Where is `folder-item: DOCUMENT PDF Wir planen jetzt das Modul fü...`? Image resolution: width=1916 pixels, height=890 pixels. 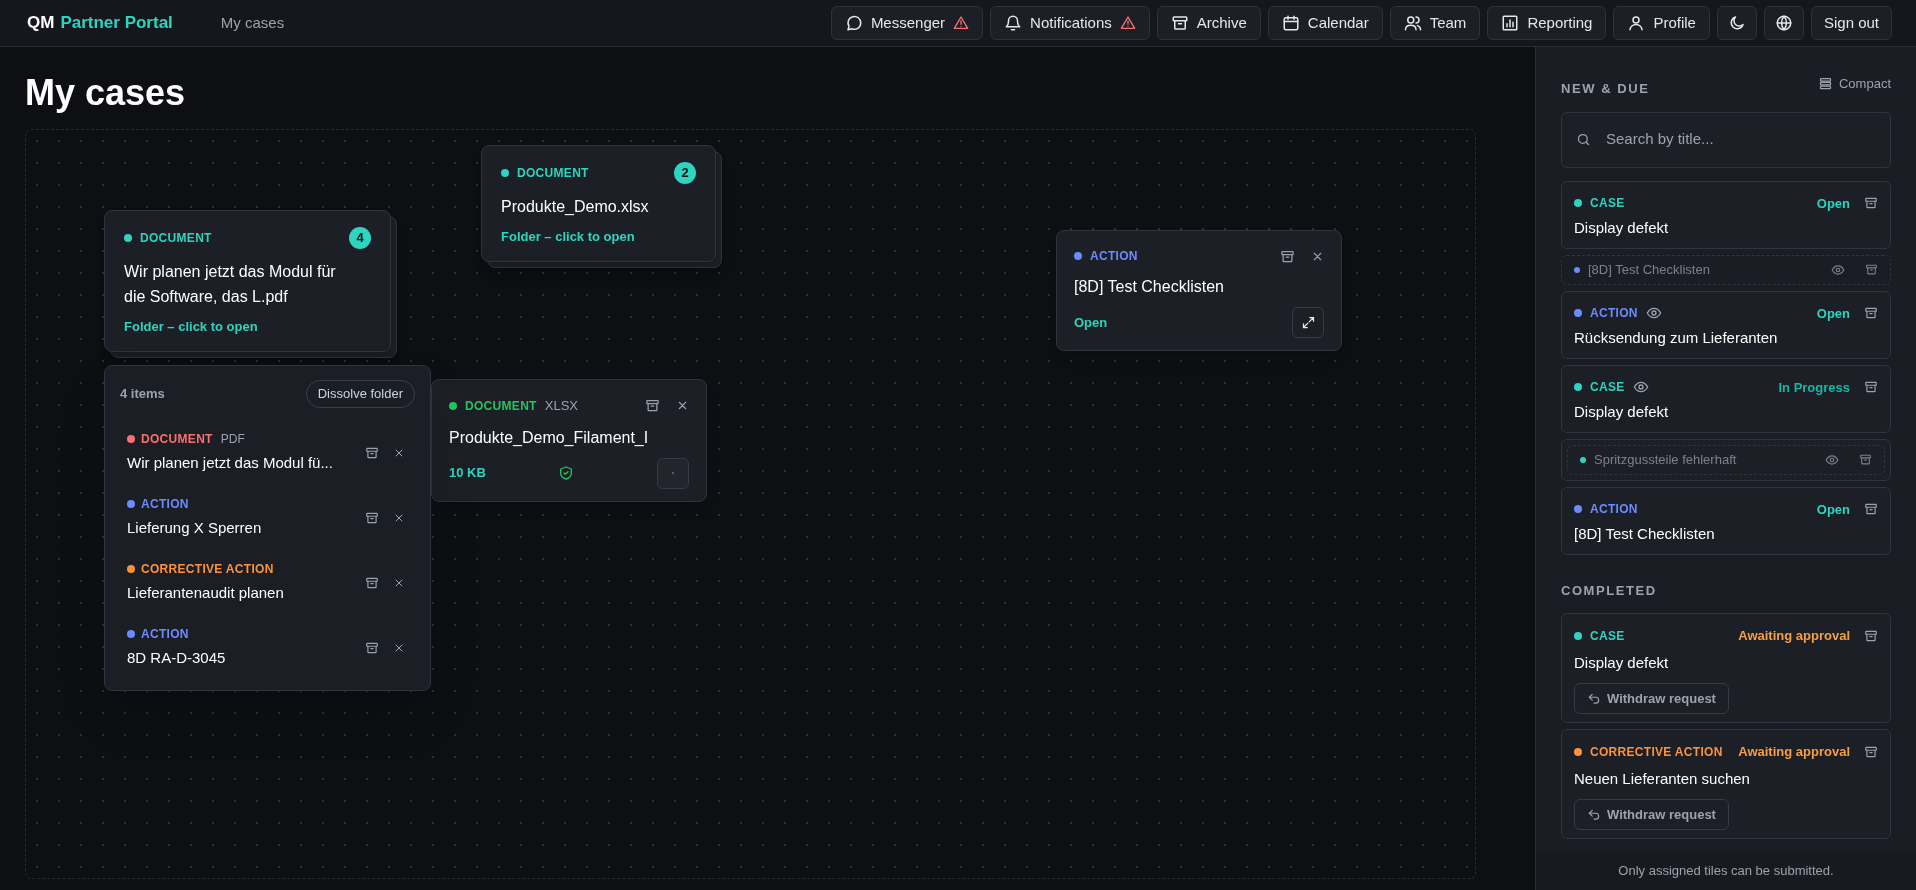 folder-item: DOCUMENT PDF Wir planen jetzt das Modul fü... is located at coordinates (267, 452).